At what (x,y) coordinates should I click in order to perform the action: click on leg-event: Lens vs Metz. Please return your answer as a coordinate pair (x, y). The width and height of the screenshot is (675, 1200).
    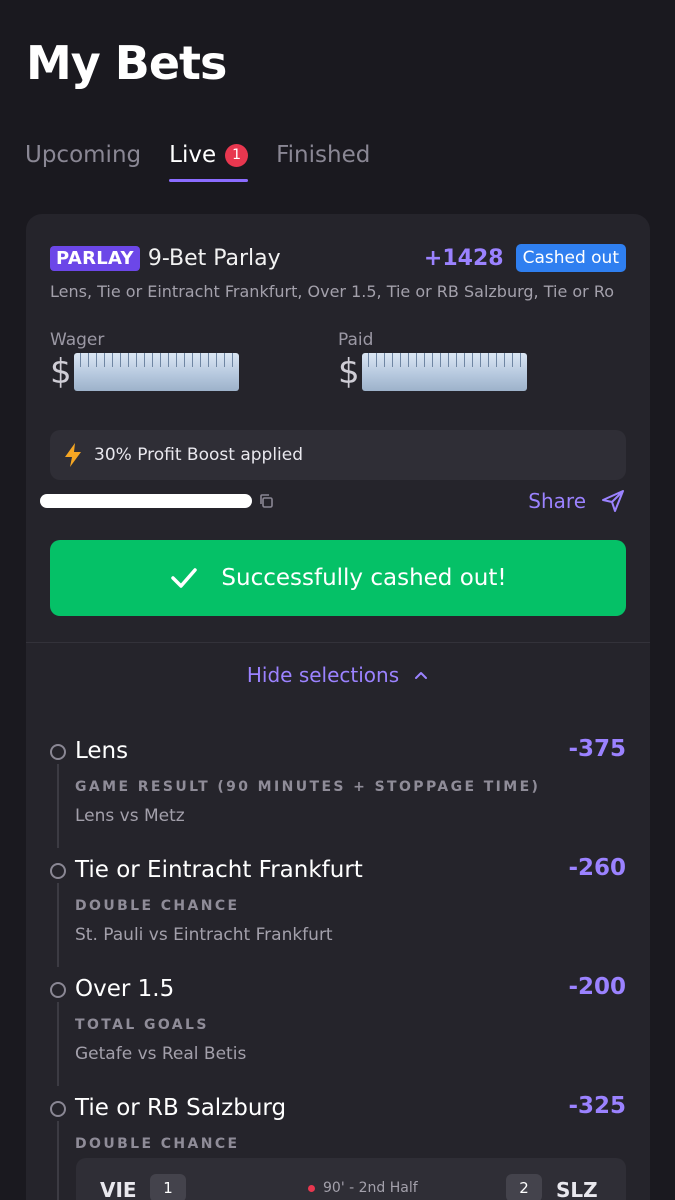
    Looking at the image, I should click on (130, 816).